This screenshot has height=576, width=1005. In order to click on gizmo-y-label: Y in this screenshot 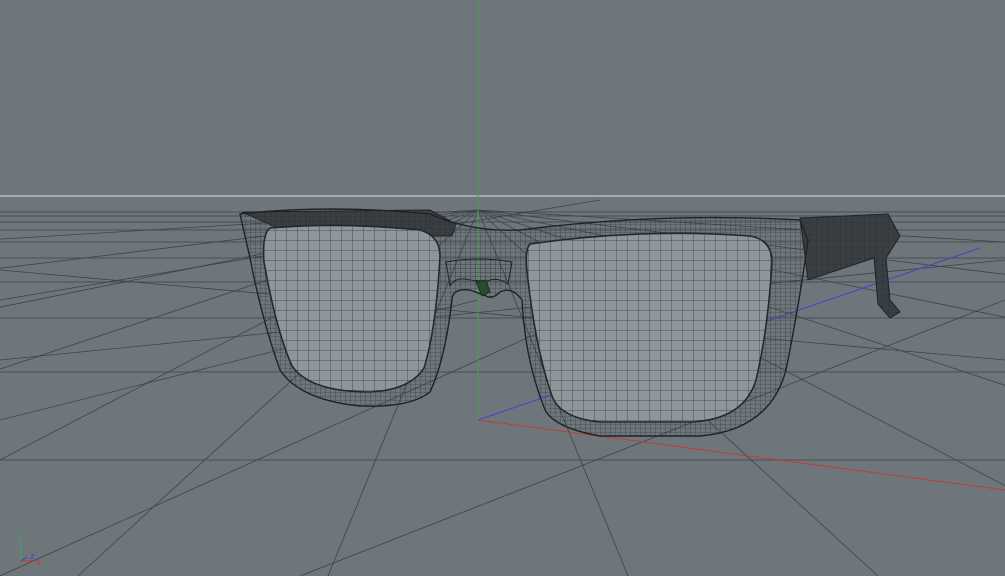, I will do `click(20, 541)`.